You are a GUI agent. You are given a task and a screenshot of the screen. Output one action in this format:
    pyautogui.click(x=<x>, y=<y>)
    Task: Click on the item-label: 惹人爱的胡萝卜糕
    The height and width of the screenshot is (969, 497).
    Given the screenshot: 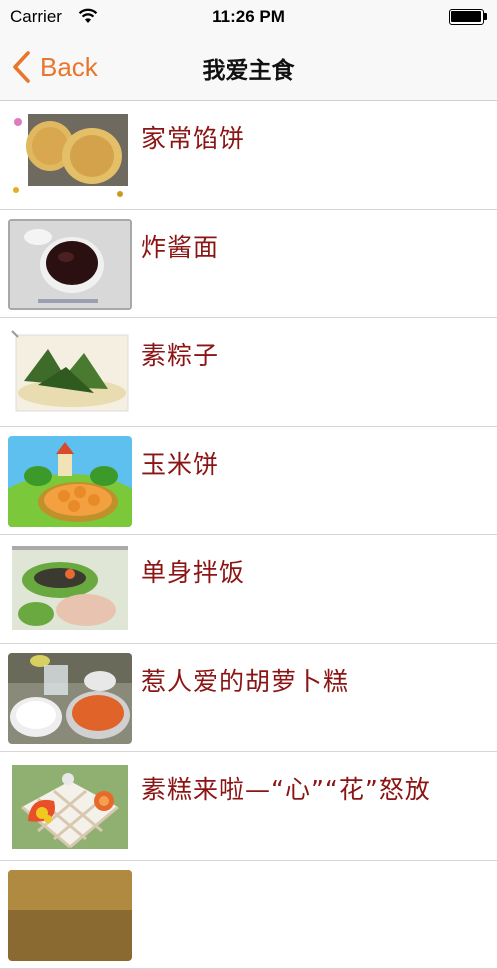 What is the action you would take?
    pyautogui.click(x=245, y=680)
    